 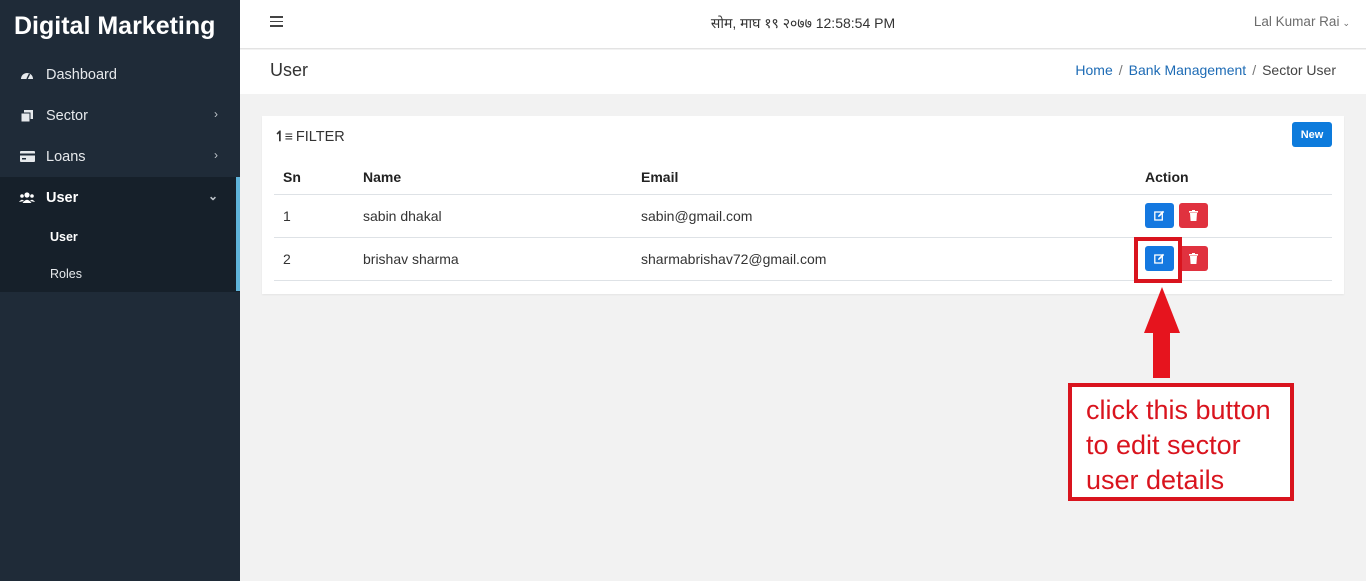 I want to click on column-header-action: Action, so click(x=1234, y=177).